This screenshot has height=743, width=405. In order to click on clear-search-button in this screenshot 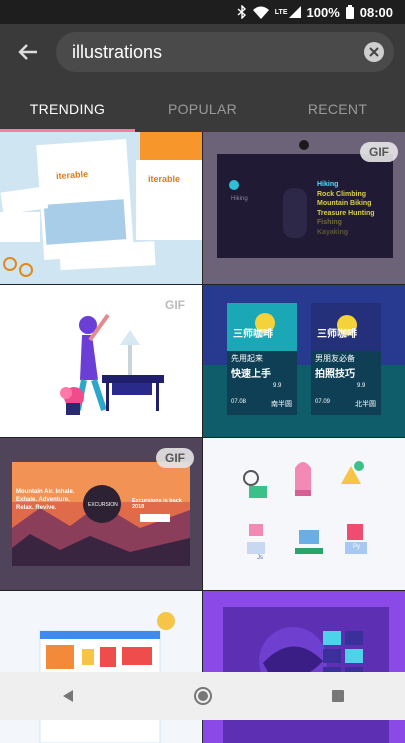, I will do `click(374, 52)`.